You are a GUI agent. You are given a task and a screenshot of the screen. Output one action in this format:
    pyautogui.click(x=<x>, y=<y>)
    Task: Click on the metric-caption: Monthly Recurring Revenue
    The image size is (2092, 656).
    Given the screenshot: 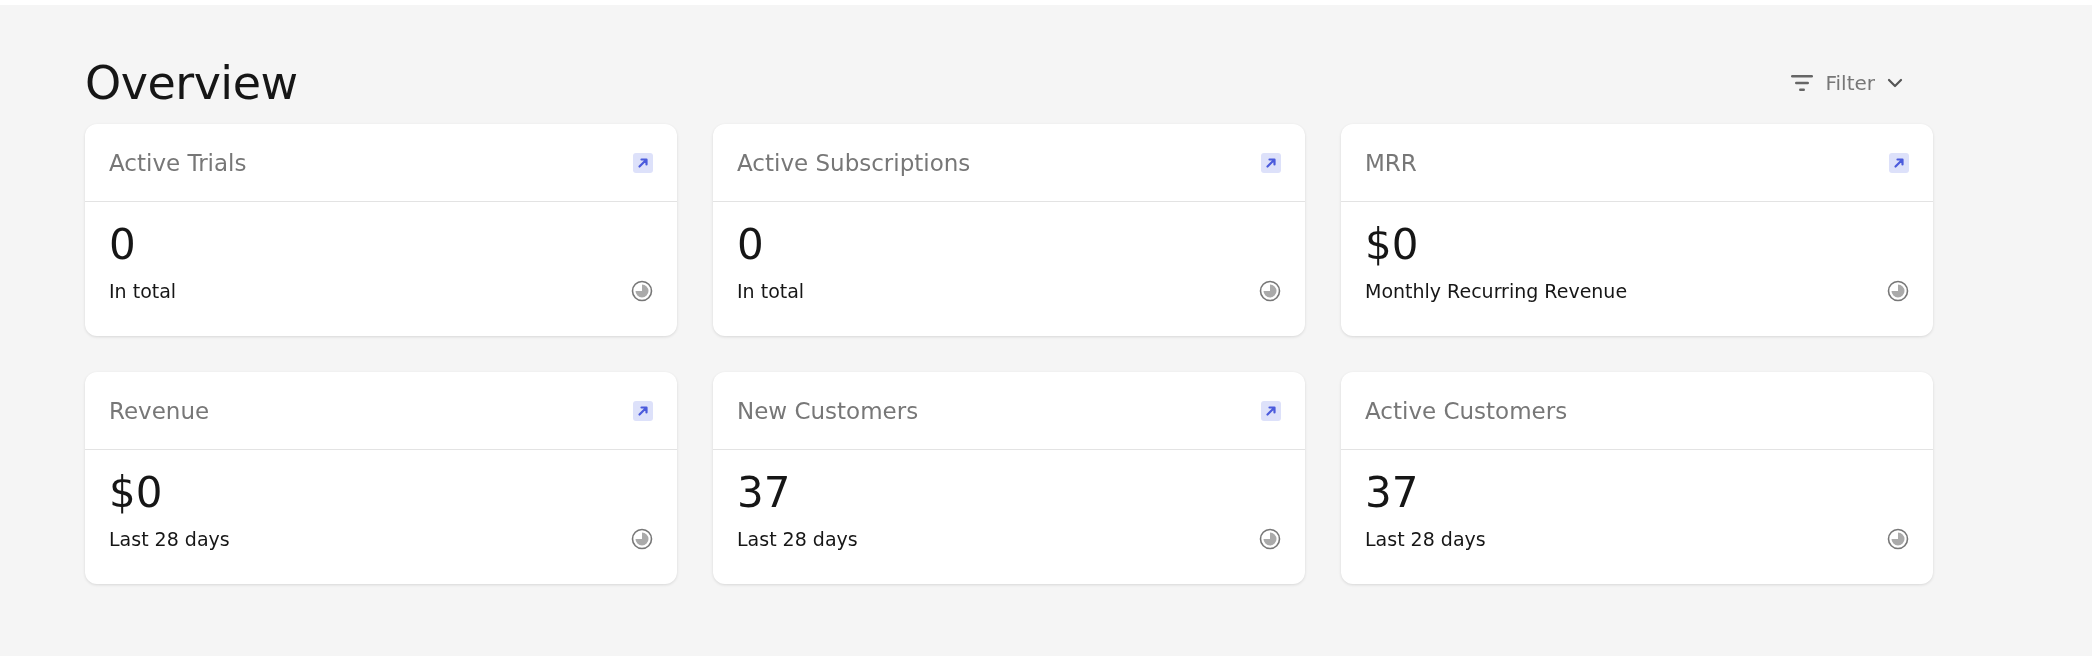 What is the action you would take?
    pyautogui.click(x=1496, y=291)
    